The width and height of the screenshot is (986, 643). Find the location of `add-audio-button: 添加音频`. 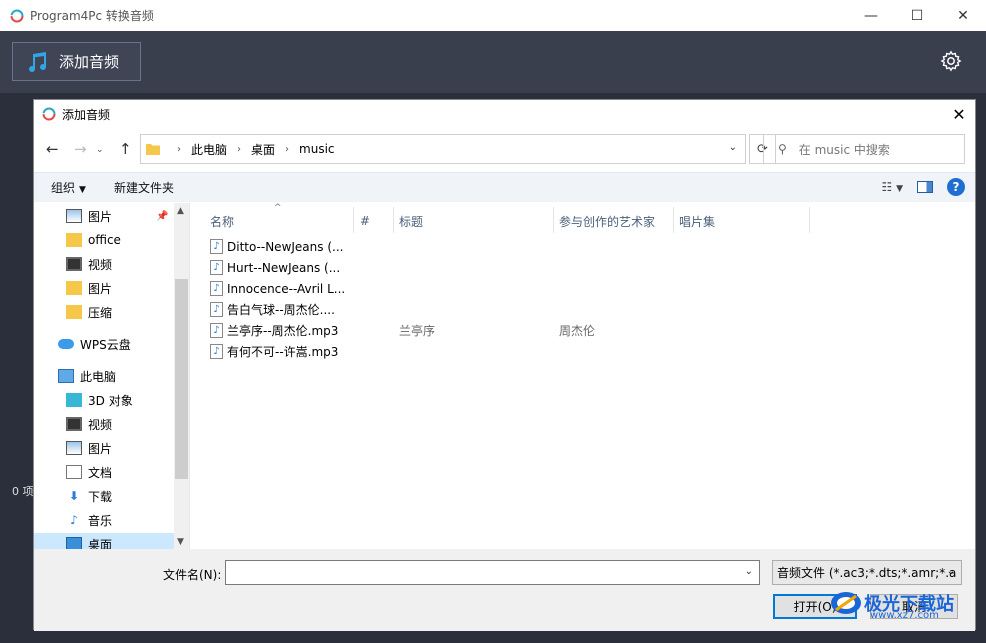

add-audio-button: 添加音频 is located at coordinates (76, 61).